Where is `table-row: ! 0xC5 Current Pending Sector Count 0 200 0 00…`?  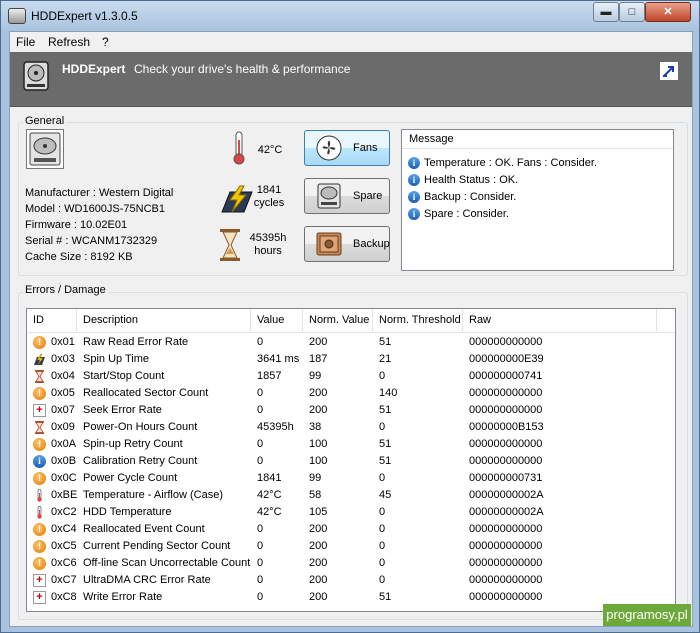 table-row: ! 0xC5 Current Pending Sector Count 0 200 0 00… is located at coordinates (351, 546).